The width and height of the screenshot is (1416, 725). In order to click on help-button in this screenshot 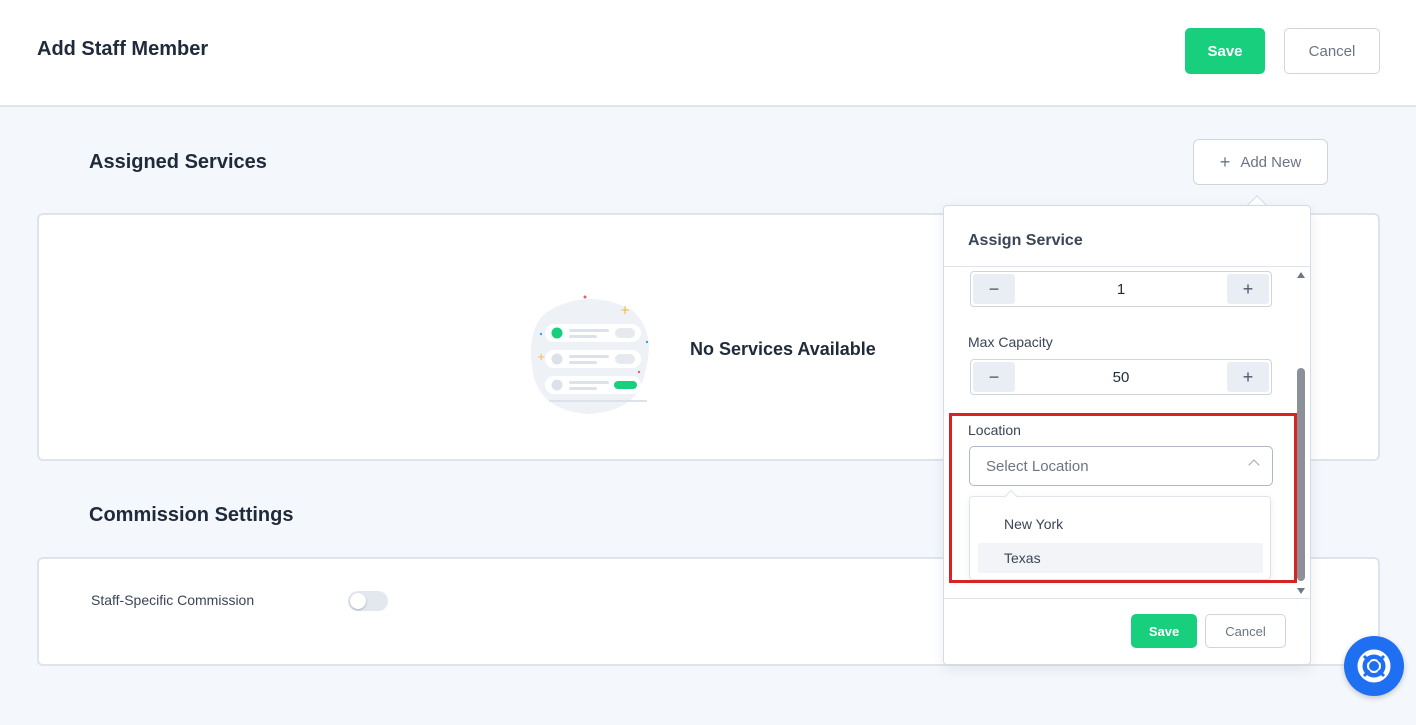, I will do `click(1374, 666)`.